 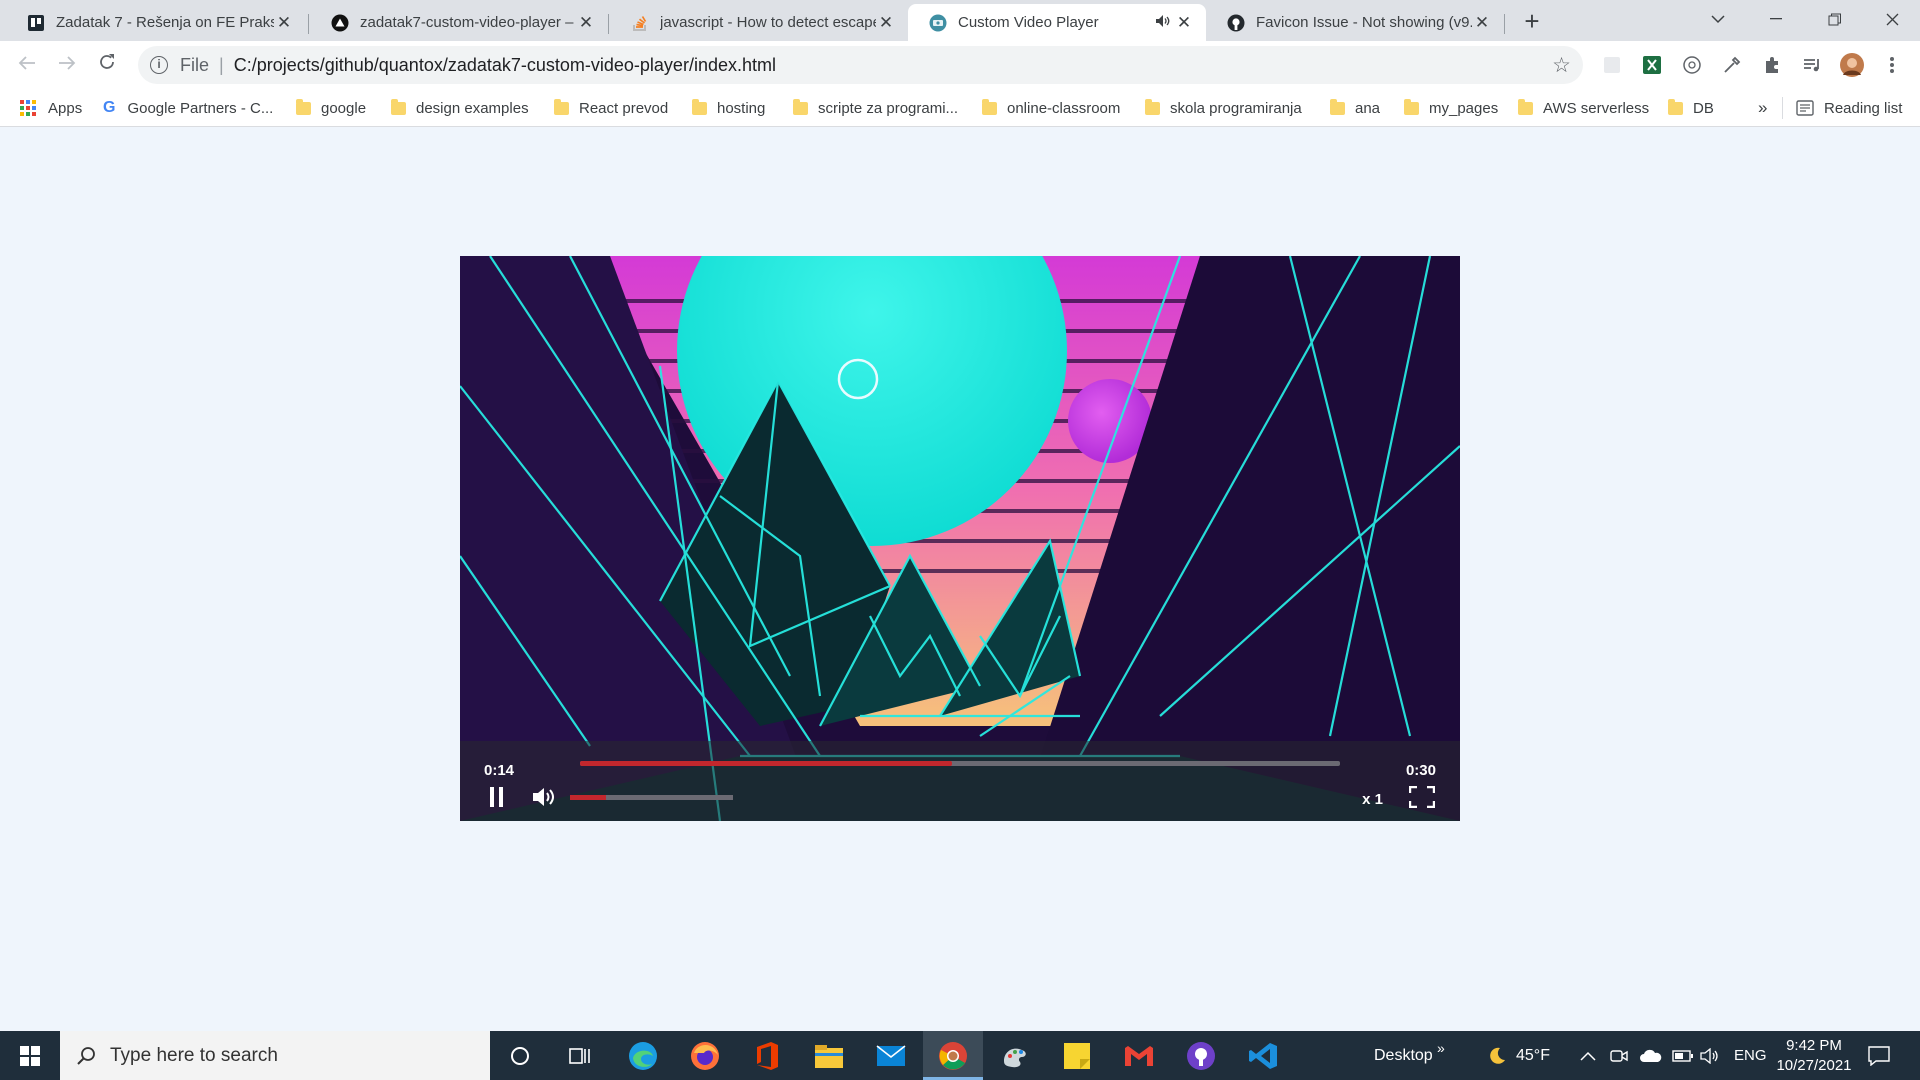 I want to click on bookmark-label: Apps, so click(x=65, y=108).